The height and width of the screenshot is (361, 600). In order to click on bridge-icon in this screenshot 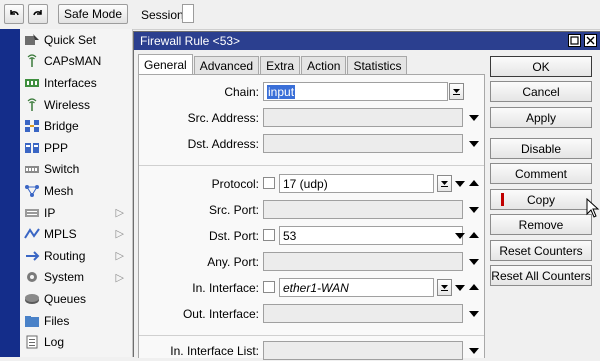, I will do `click(32, 126)`.